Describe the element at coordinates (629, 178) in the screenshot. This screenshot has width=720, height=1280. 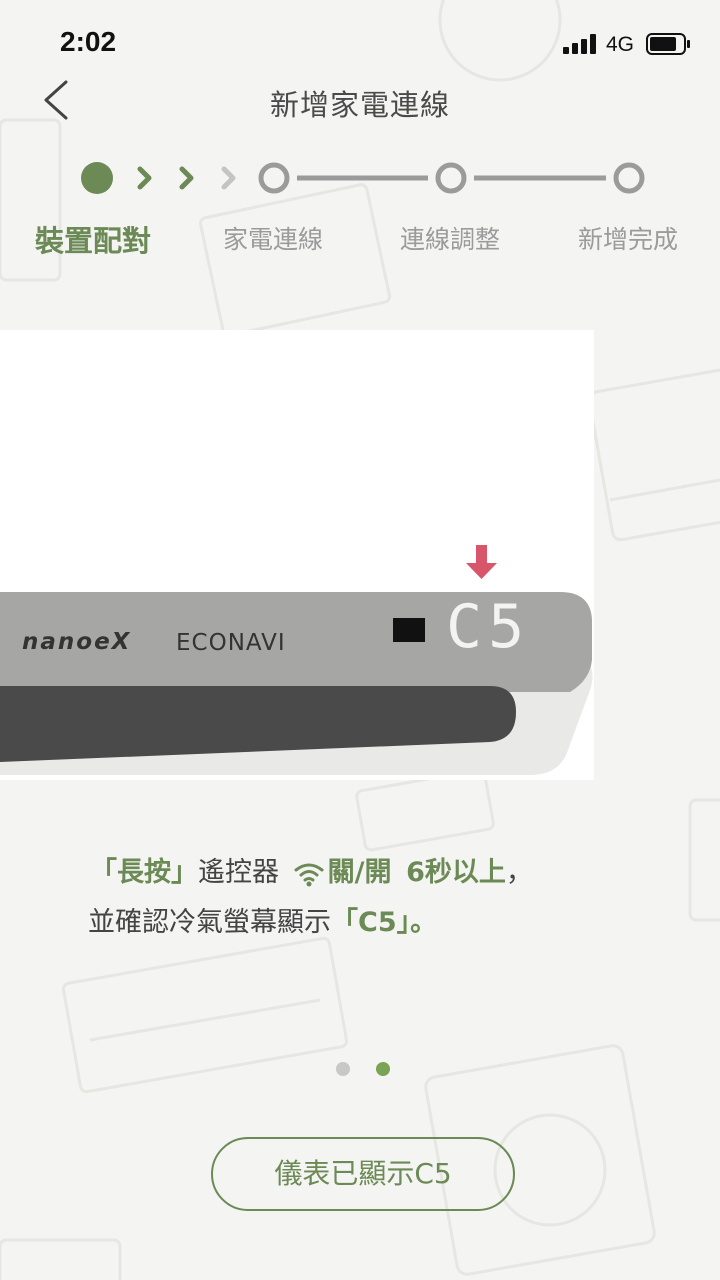
I see `step-4-indicator` at that location.